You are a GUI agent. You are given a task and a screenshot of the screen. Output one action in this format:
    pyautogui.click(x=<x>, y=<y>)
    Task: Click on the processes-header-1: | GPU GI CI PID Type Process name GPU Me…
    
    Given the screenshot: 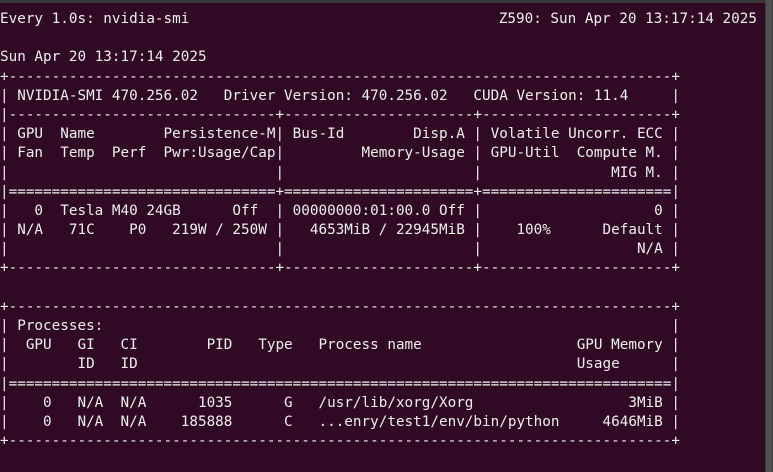 What is the action you would take?
    pyautogui.click(x=340, y=345)
    